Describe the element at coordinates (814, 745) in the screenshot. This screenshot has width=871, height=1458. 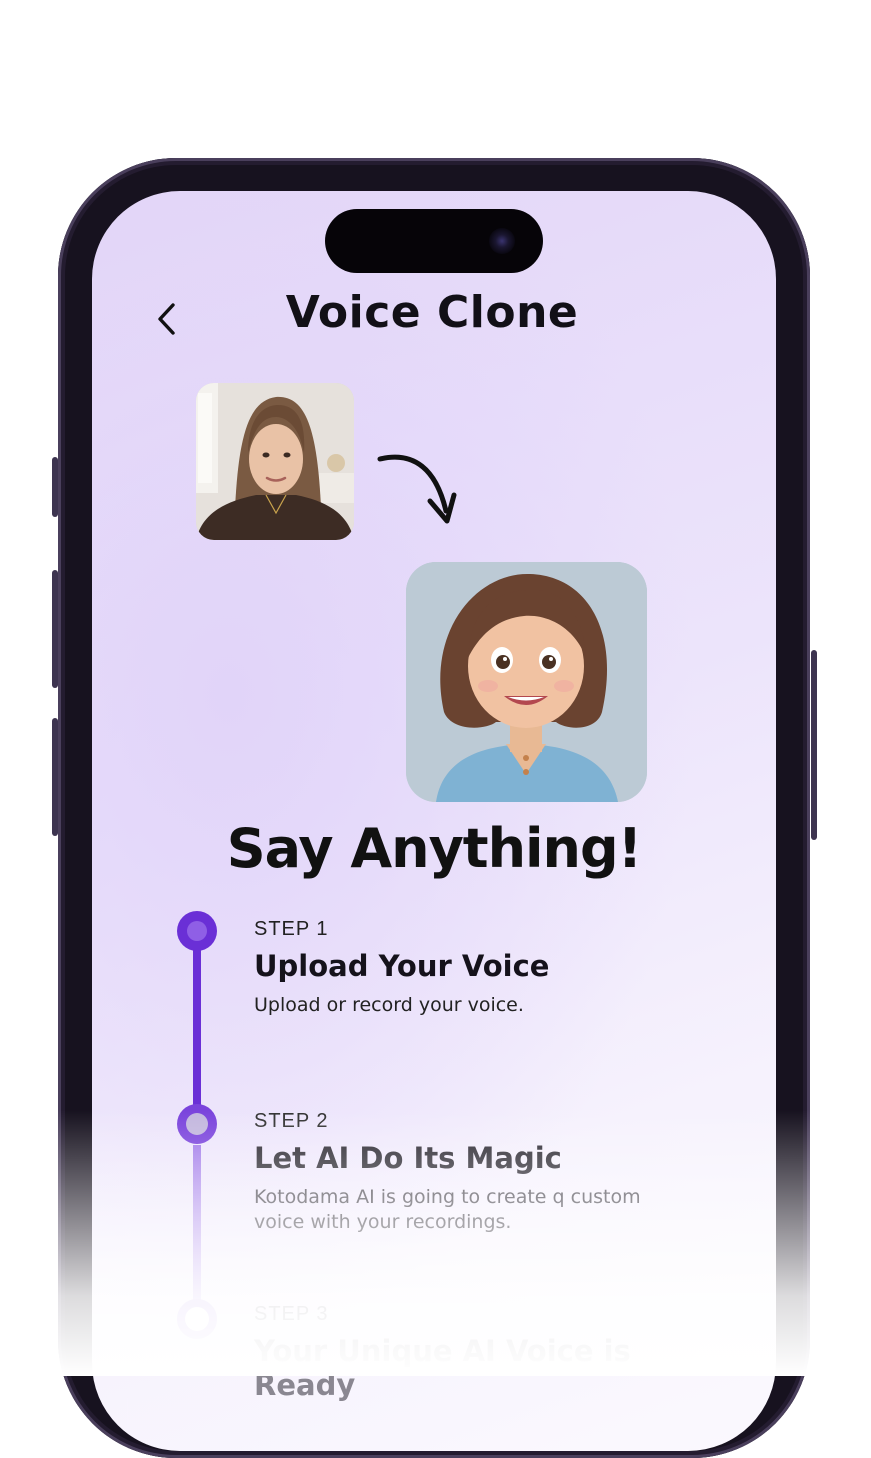
I see `power-button` at that location.